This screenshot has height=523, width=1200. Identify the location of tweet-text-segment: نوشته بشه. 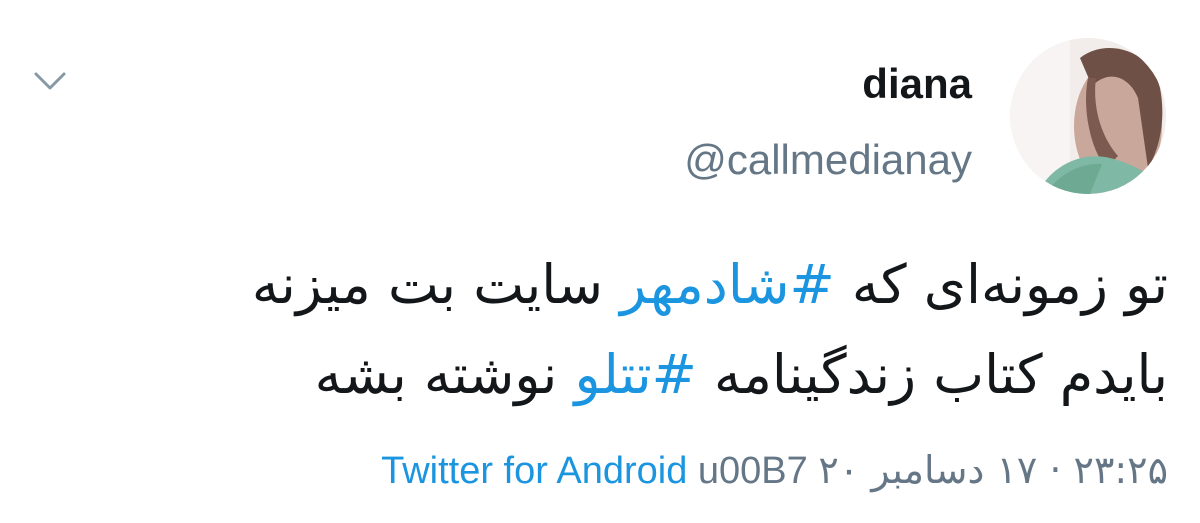
(444, 374).